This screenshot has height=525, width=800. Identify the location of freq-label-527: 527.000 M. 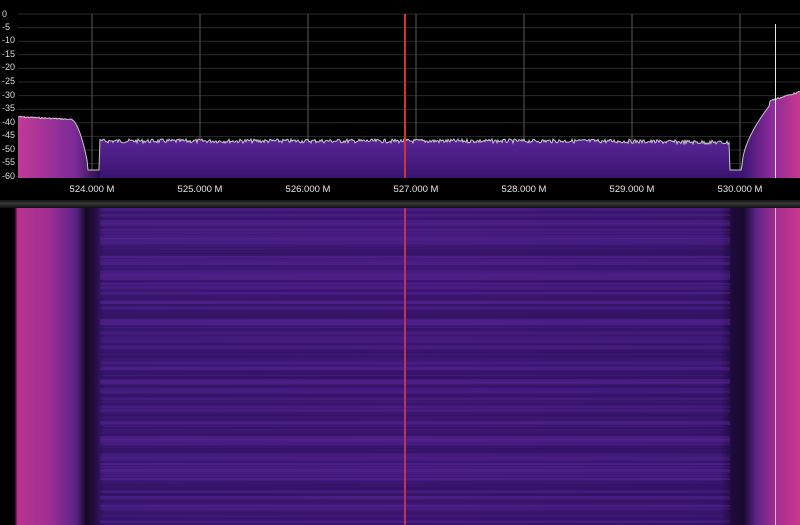
(416, 189).